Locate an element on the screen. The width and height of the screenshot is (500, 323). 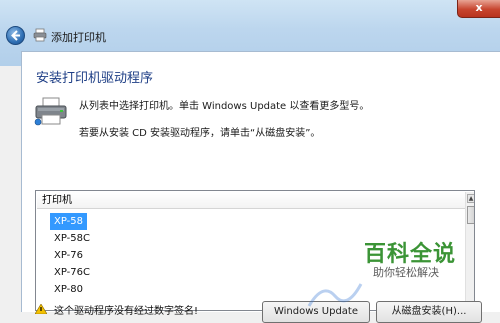
list-item: XP-76C is located at coordinates (72, 272).